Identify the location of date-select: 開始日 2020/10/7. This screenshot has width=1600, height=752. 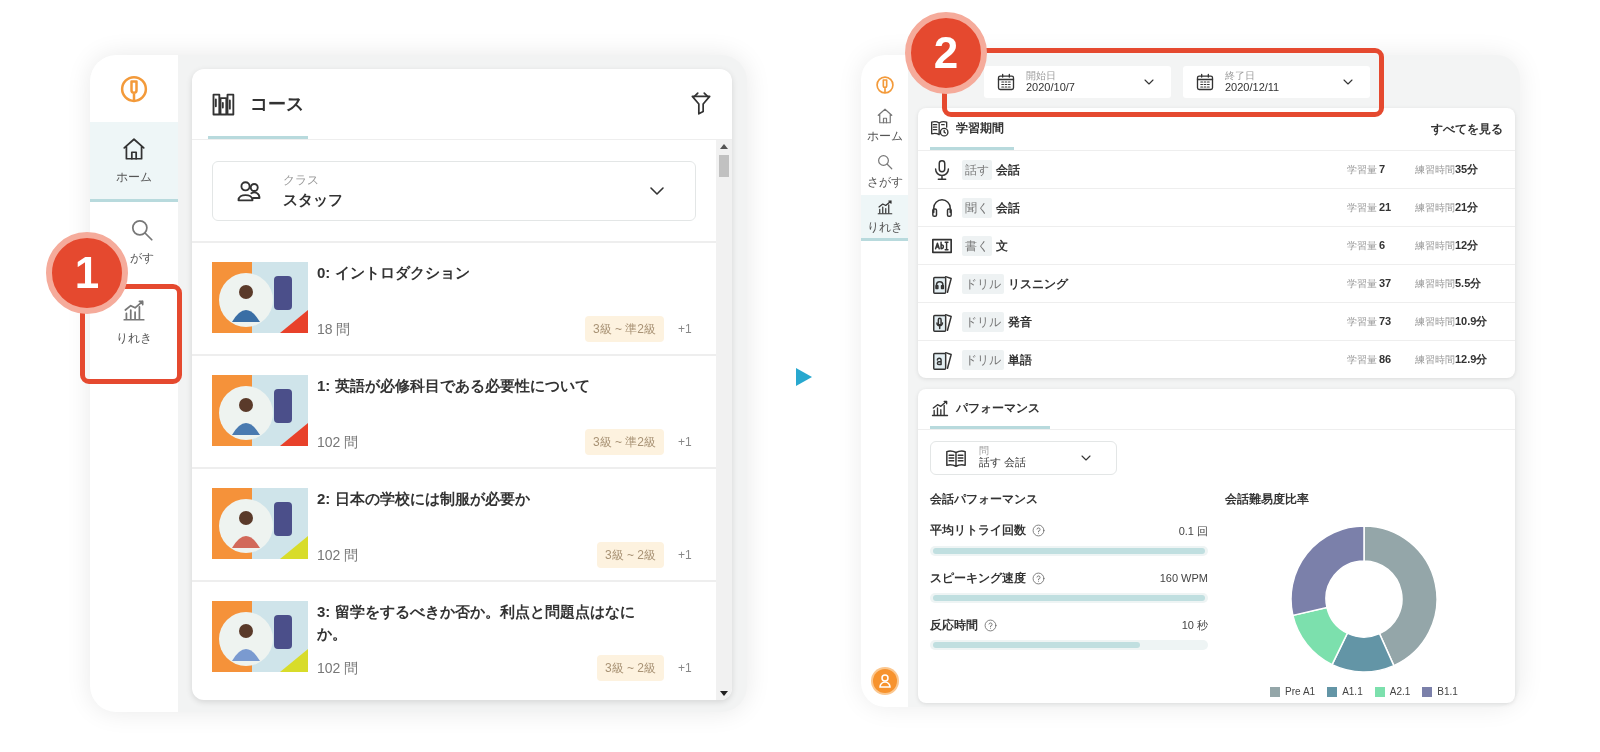
(1077, 82).